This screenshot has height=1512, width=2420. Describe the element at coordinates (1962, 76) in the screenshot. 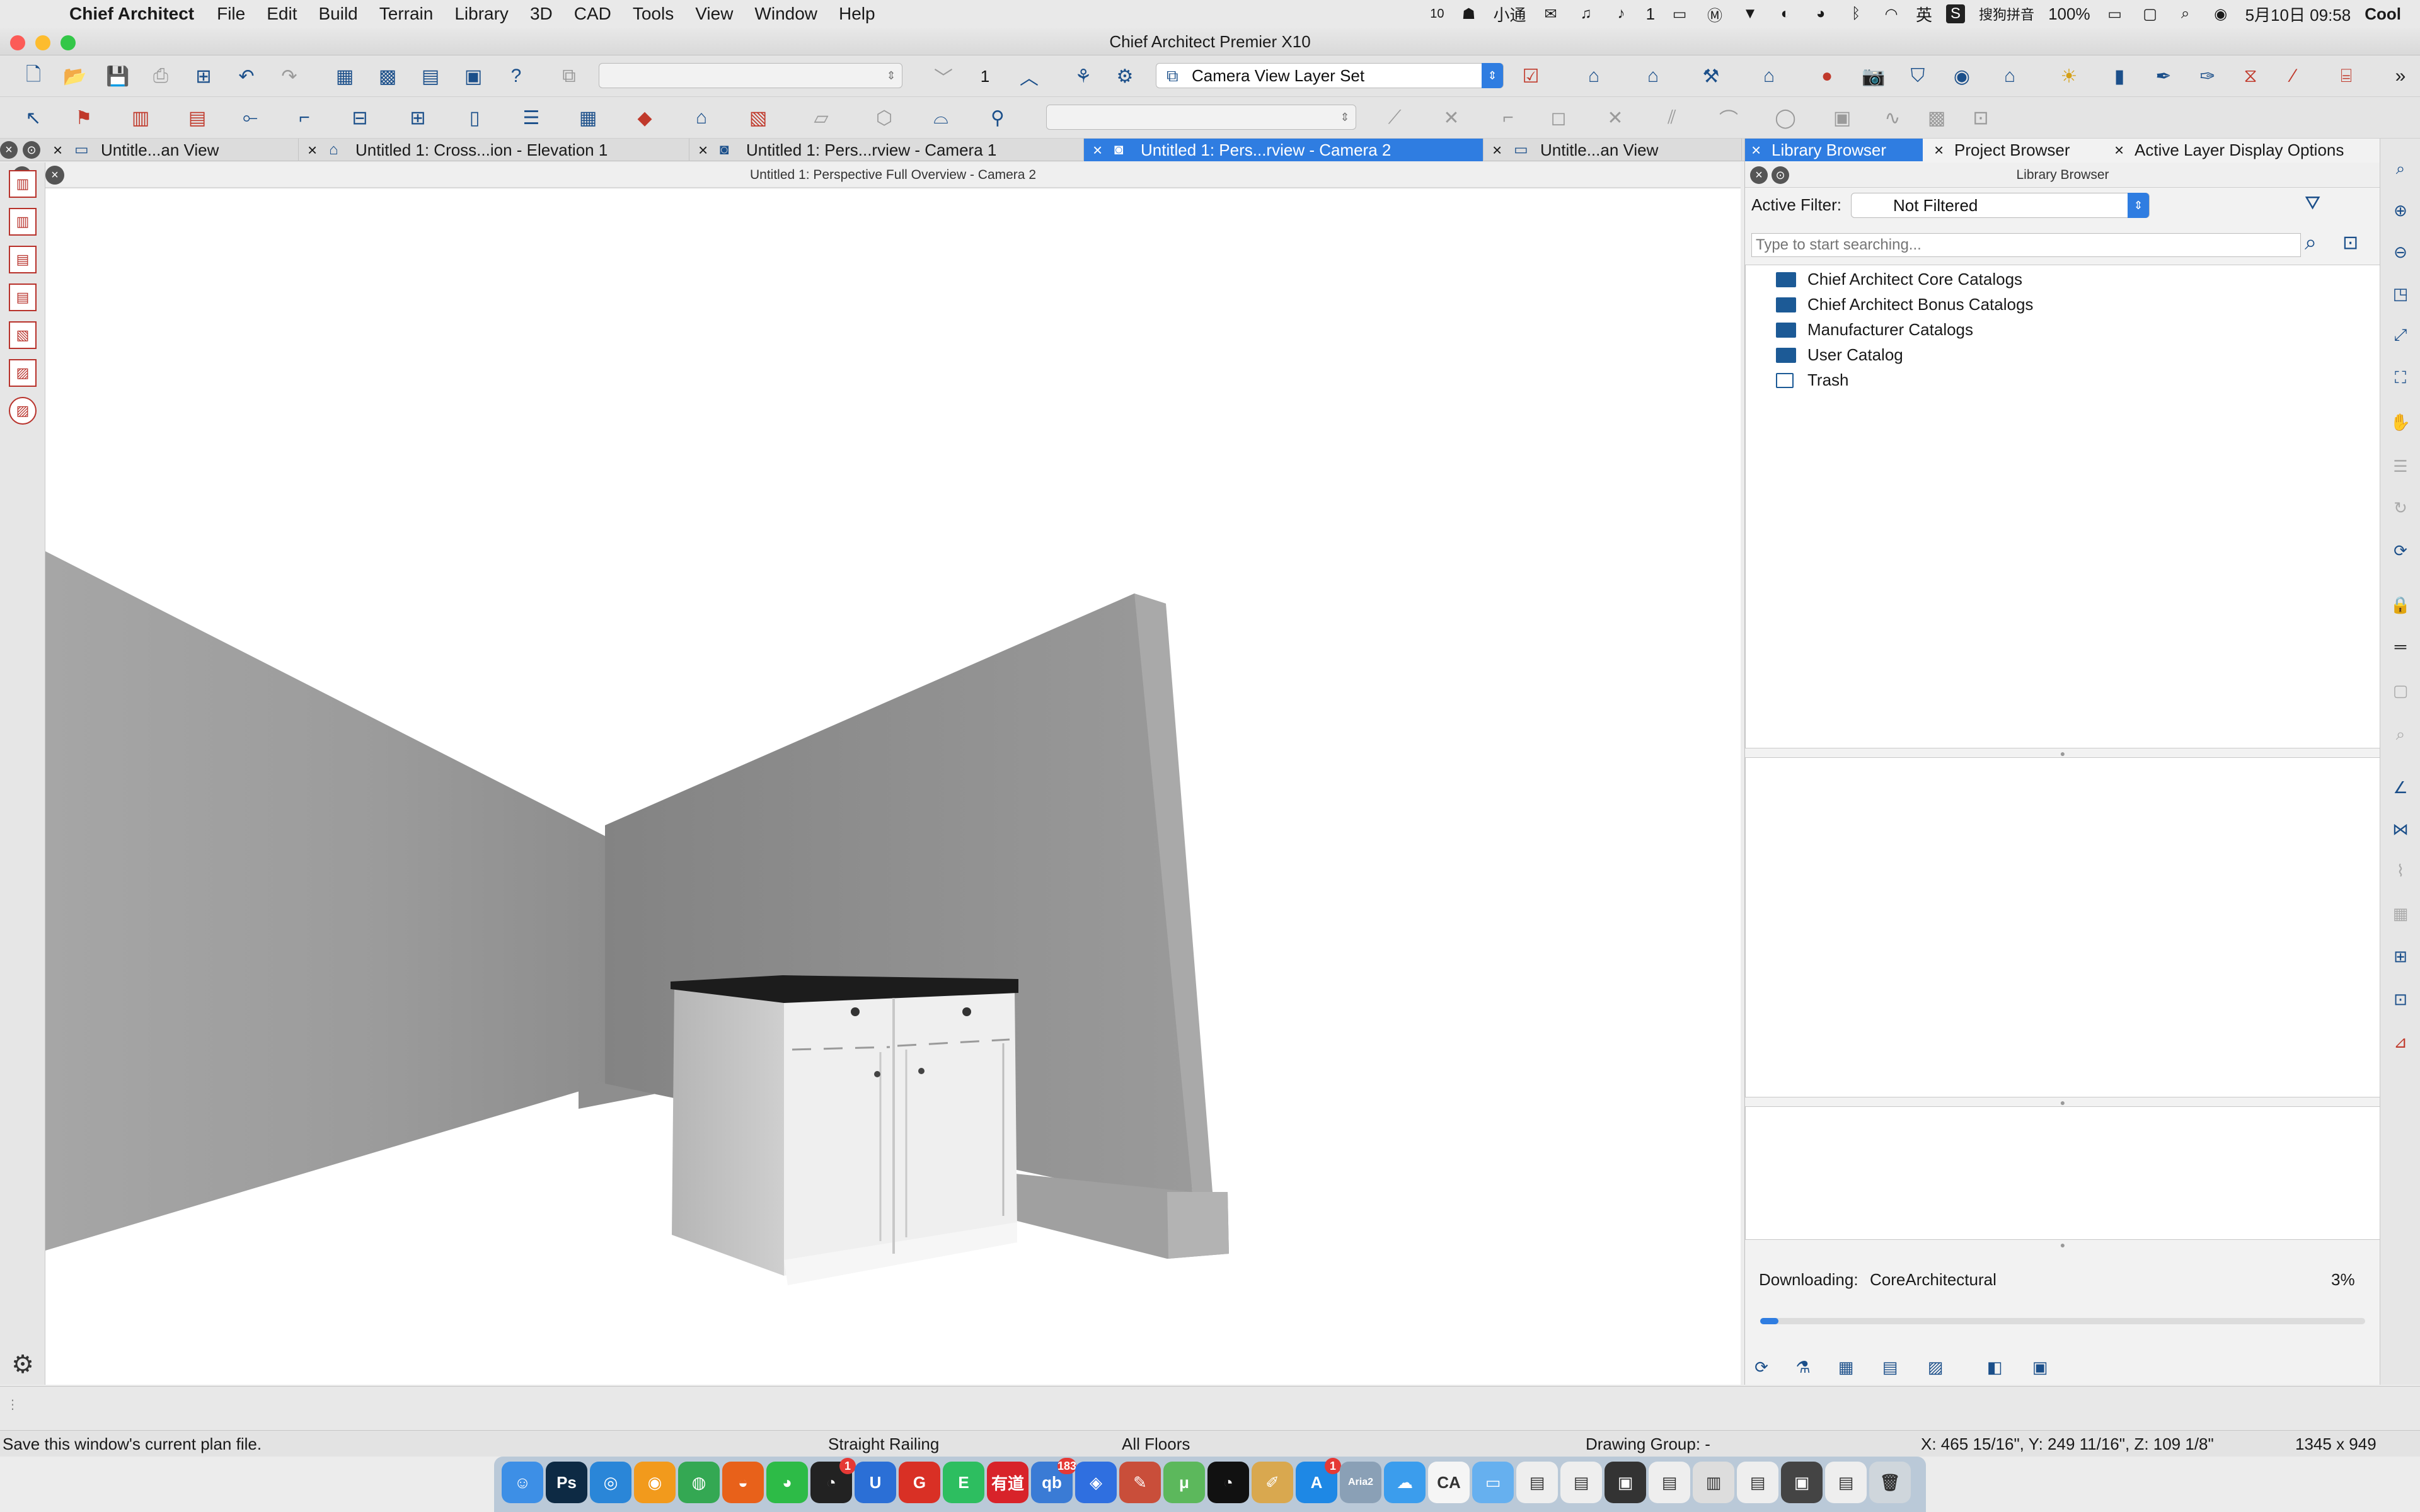

I see `render-icon: ◉` at that location.